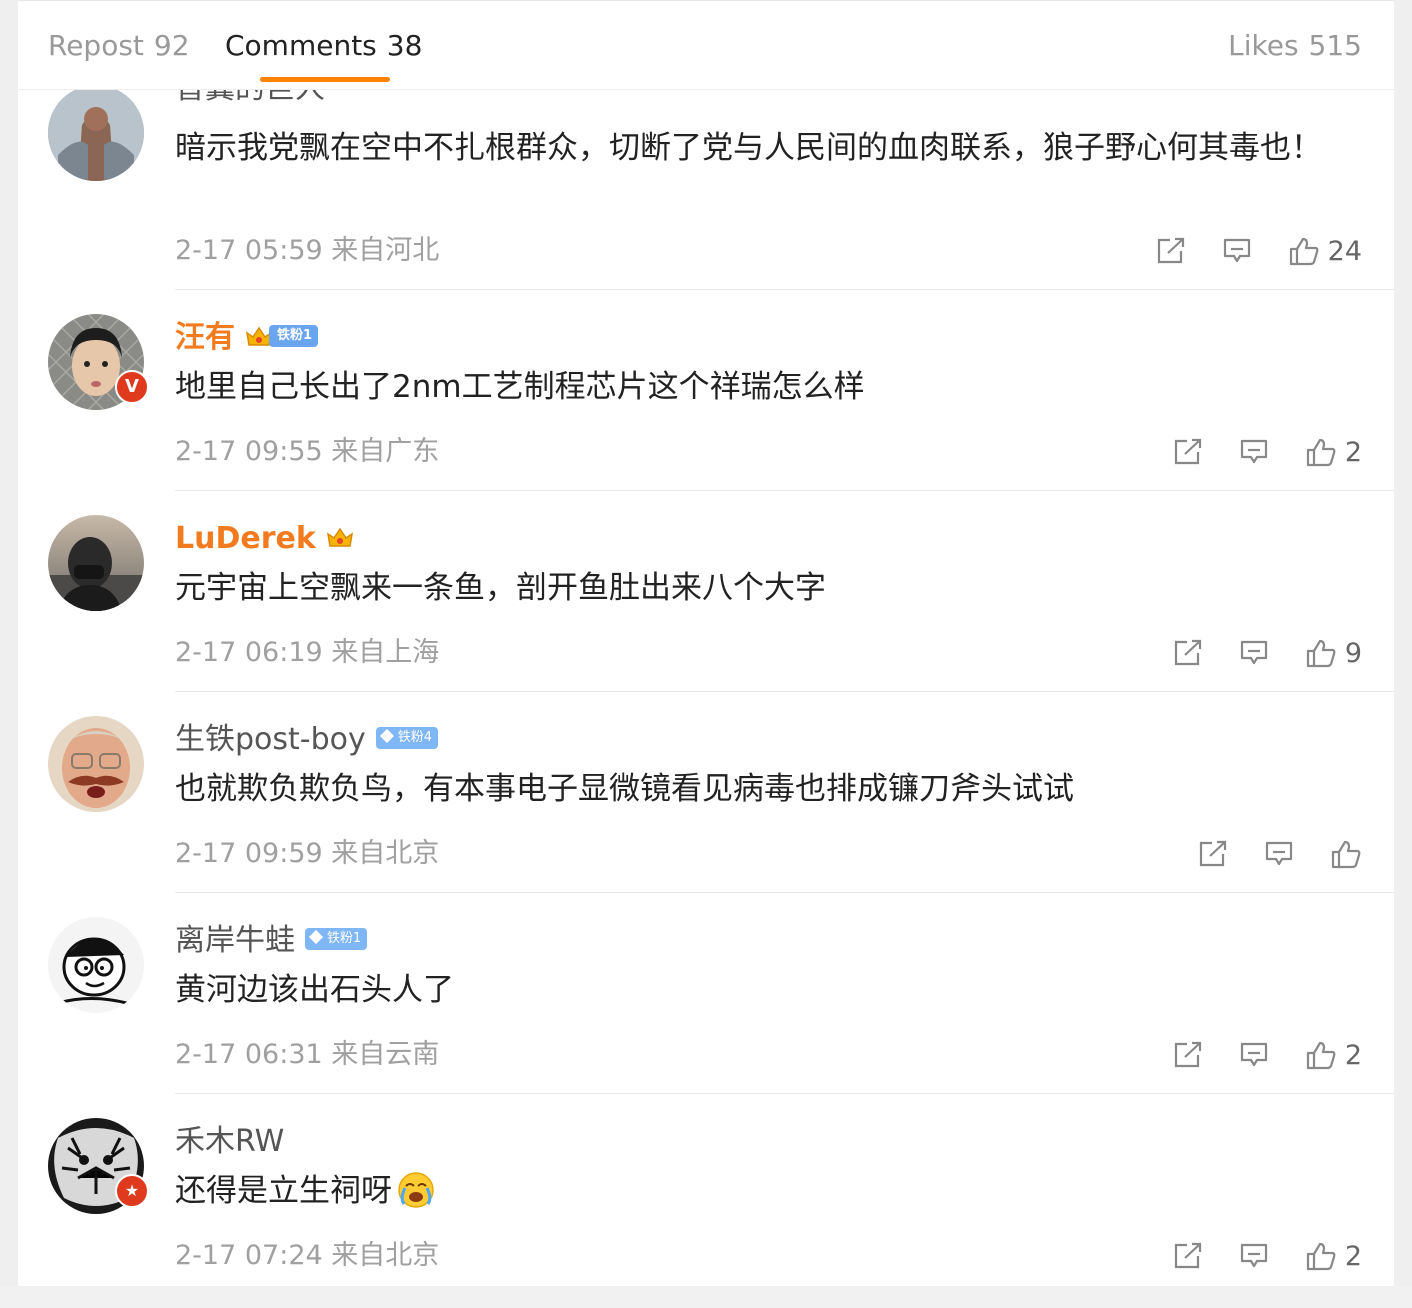 The height and width of the screenshot is (1308, 1412). Describe the element at coordinates (1263, 45) in the screenshot. I see `tab-likes-label: Likes` at that location.